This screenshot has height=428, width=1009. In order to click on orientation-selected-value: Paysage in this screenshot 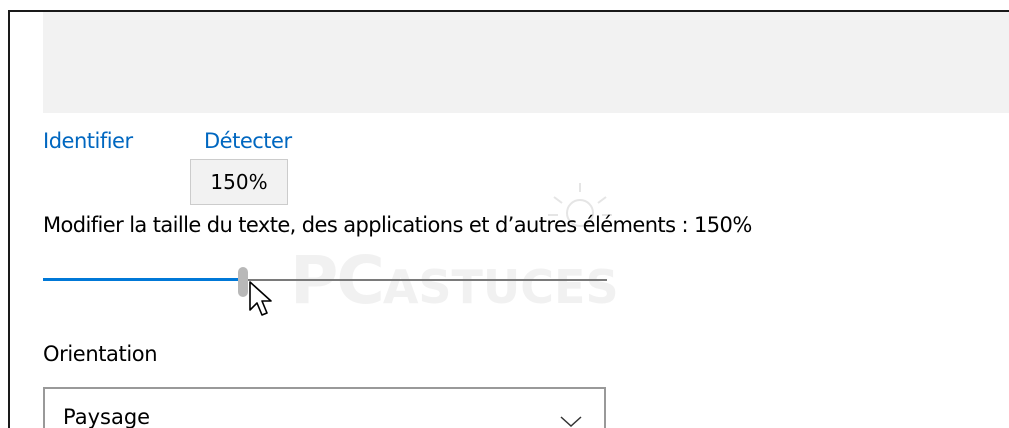, I will do `click(107, 416)`.